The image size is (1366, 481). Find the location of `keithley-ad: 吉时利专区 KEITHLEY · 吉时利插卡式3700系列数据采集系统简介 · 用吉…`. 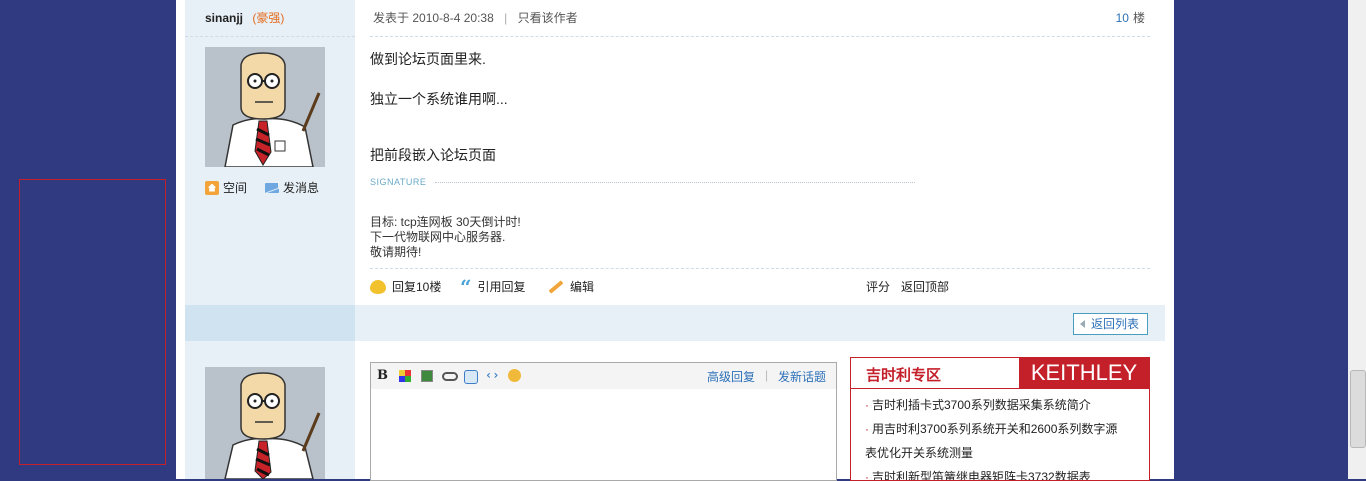

keithley-ad: 吉时利专区 KEITHLEY · 吉时利插卡式3700系列数据采集系统简介 · 用吉… is located at coordinates (1000, 419).